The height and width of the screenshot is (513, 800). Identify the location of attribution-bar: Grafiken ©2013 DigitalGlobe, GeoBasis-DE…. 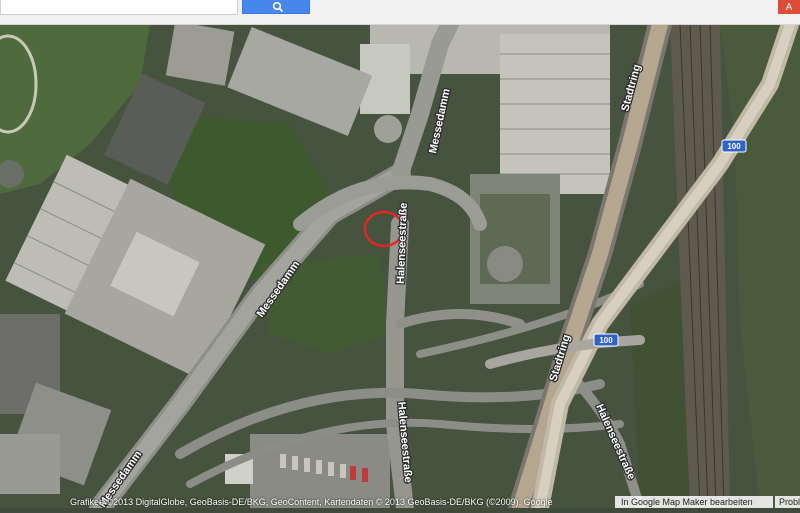
(400, 502).